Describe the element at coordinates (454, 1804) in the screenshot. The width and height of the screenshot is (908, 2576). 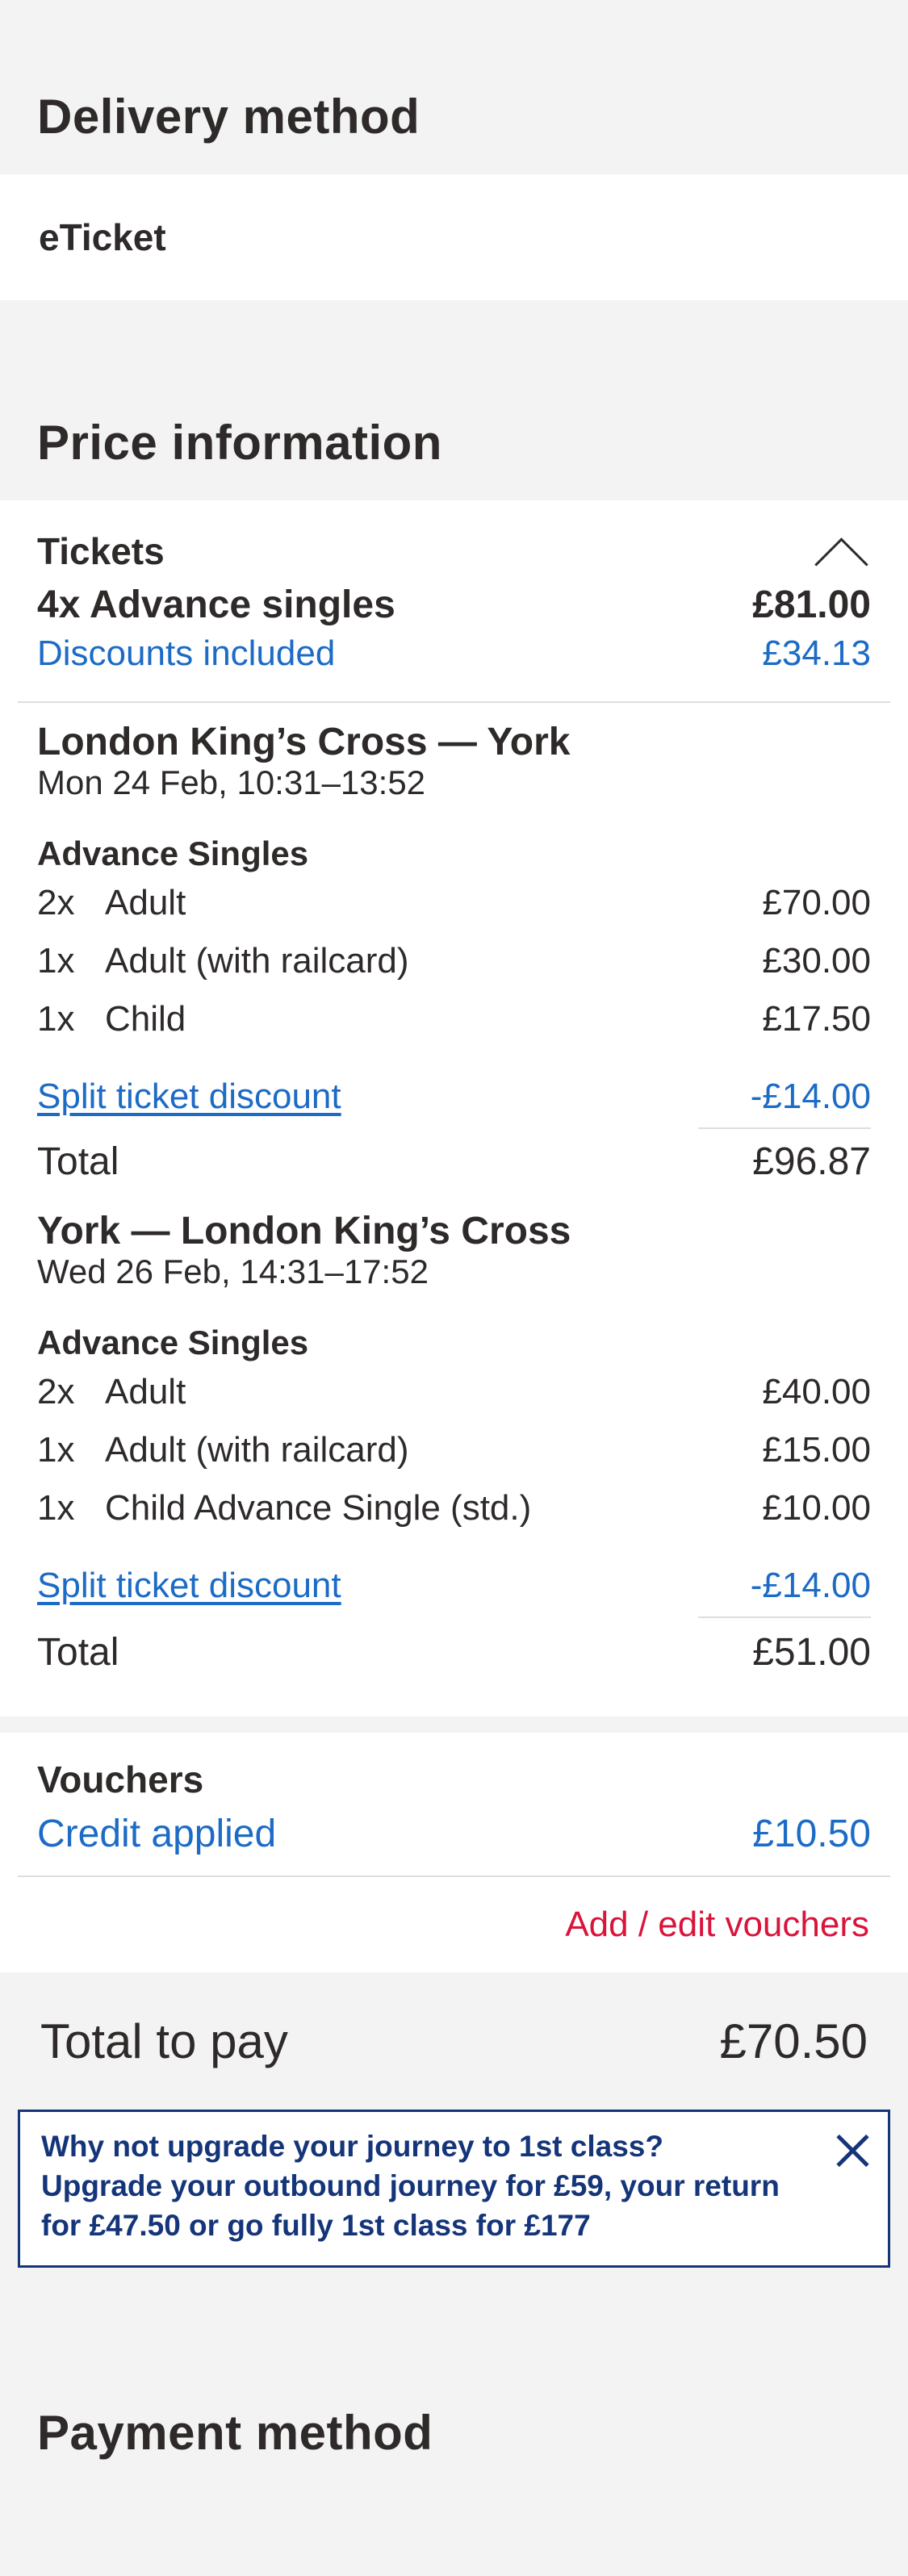
I see `vouchers-section: Vouchers Credit applied £10.50` at that location.